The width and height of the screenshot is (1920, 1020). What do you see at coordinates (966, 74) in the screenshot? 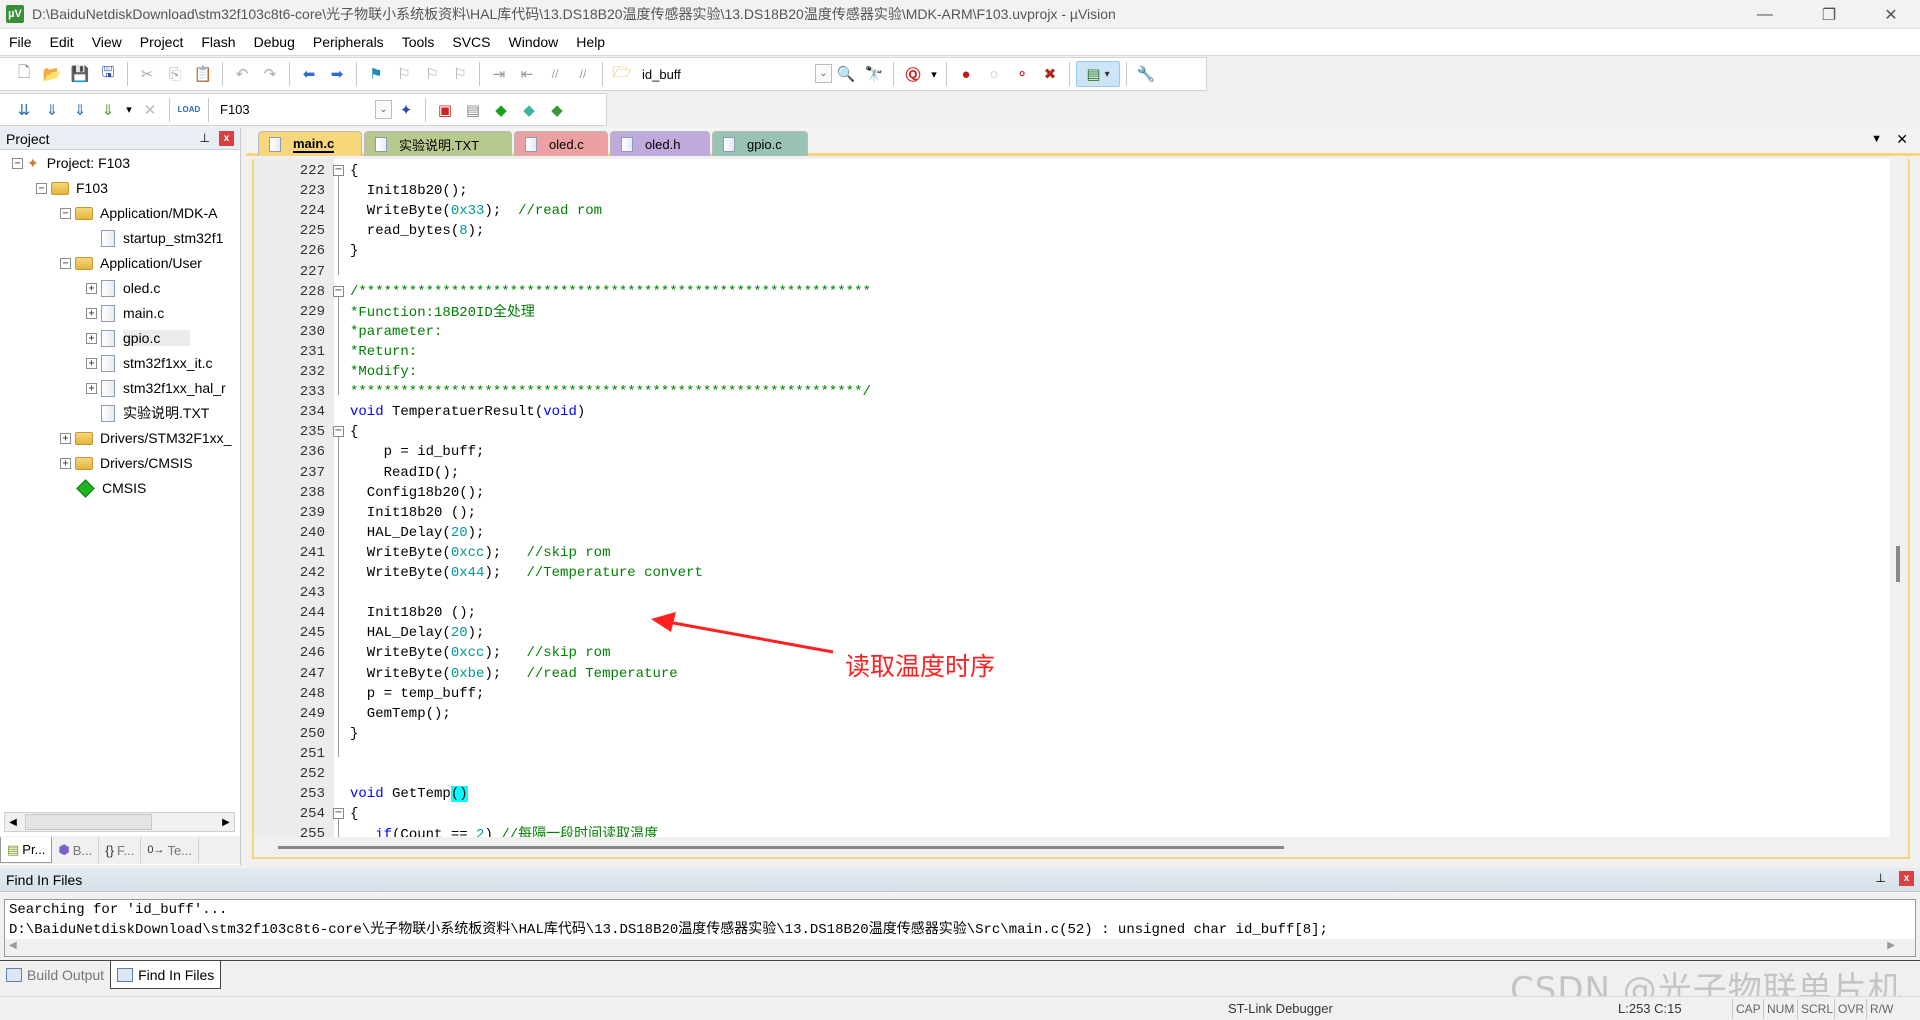
I see `insert-breakpoint-button: ●` at bounding box center [966, 74].